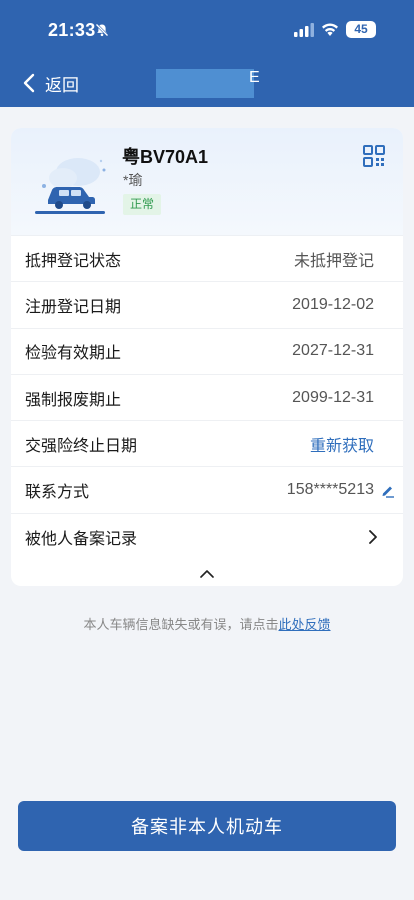 The image size is (414, 900). What do you see at coordinates (374, 156) in the screenshot?
I see `qr-code-icon` at bounding box center [374, 156].